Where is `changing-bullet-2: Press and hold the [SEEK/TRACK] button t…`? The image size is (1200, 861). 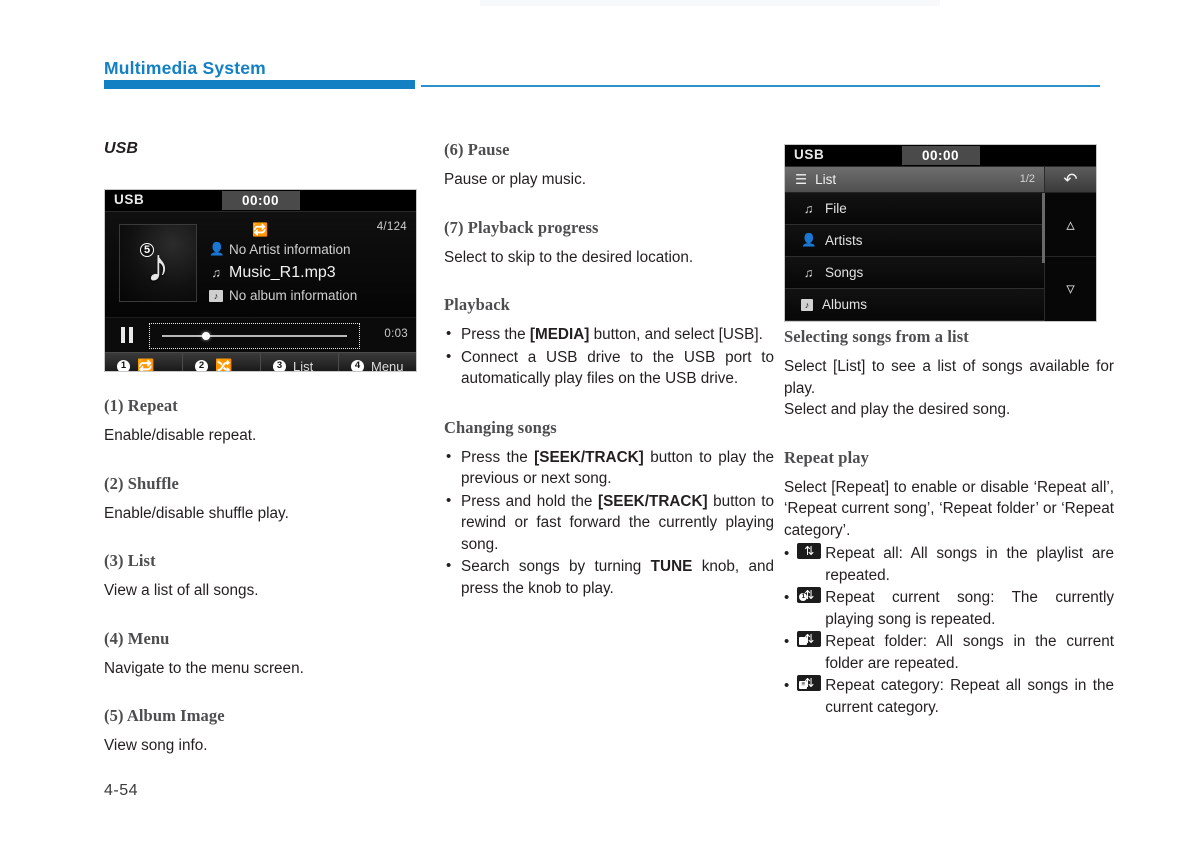 changing-bullet-2: Press and hold the [SEEK/TRACK] button t… is located at coordinates (609, 523).